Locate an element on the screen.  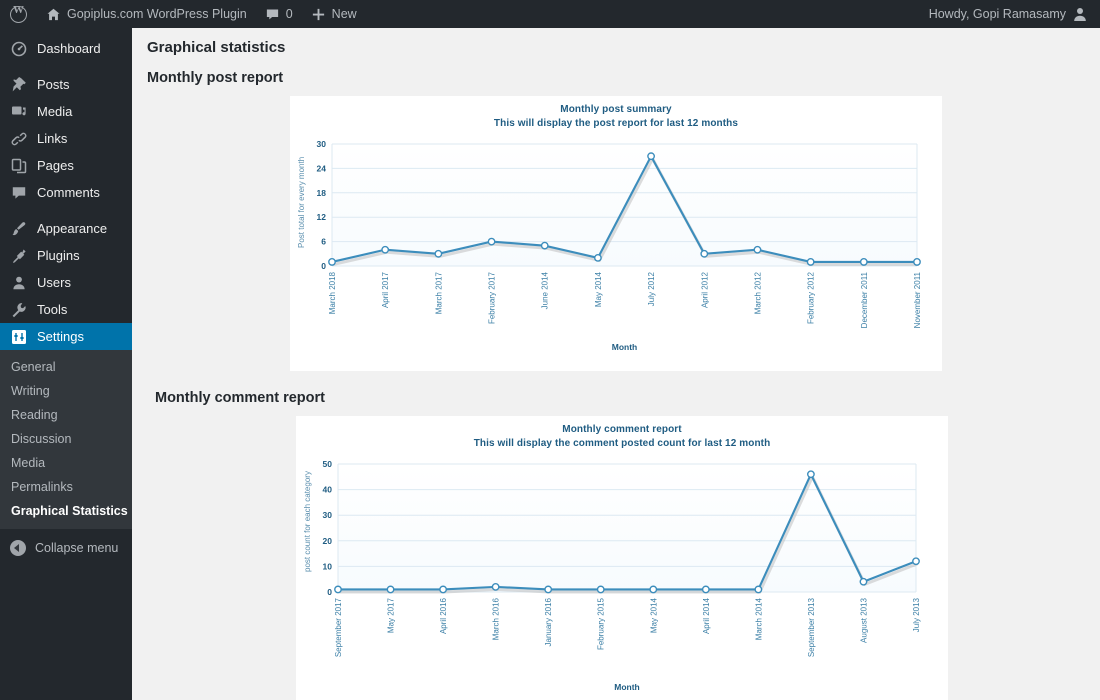
sidebar-item-label: Users is located at coordinates (54, 282).